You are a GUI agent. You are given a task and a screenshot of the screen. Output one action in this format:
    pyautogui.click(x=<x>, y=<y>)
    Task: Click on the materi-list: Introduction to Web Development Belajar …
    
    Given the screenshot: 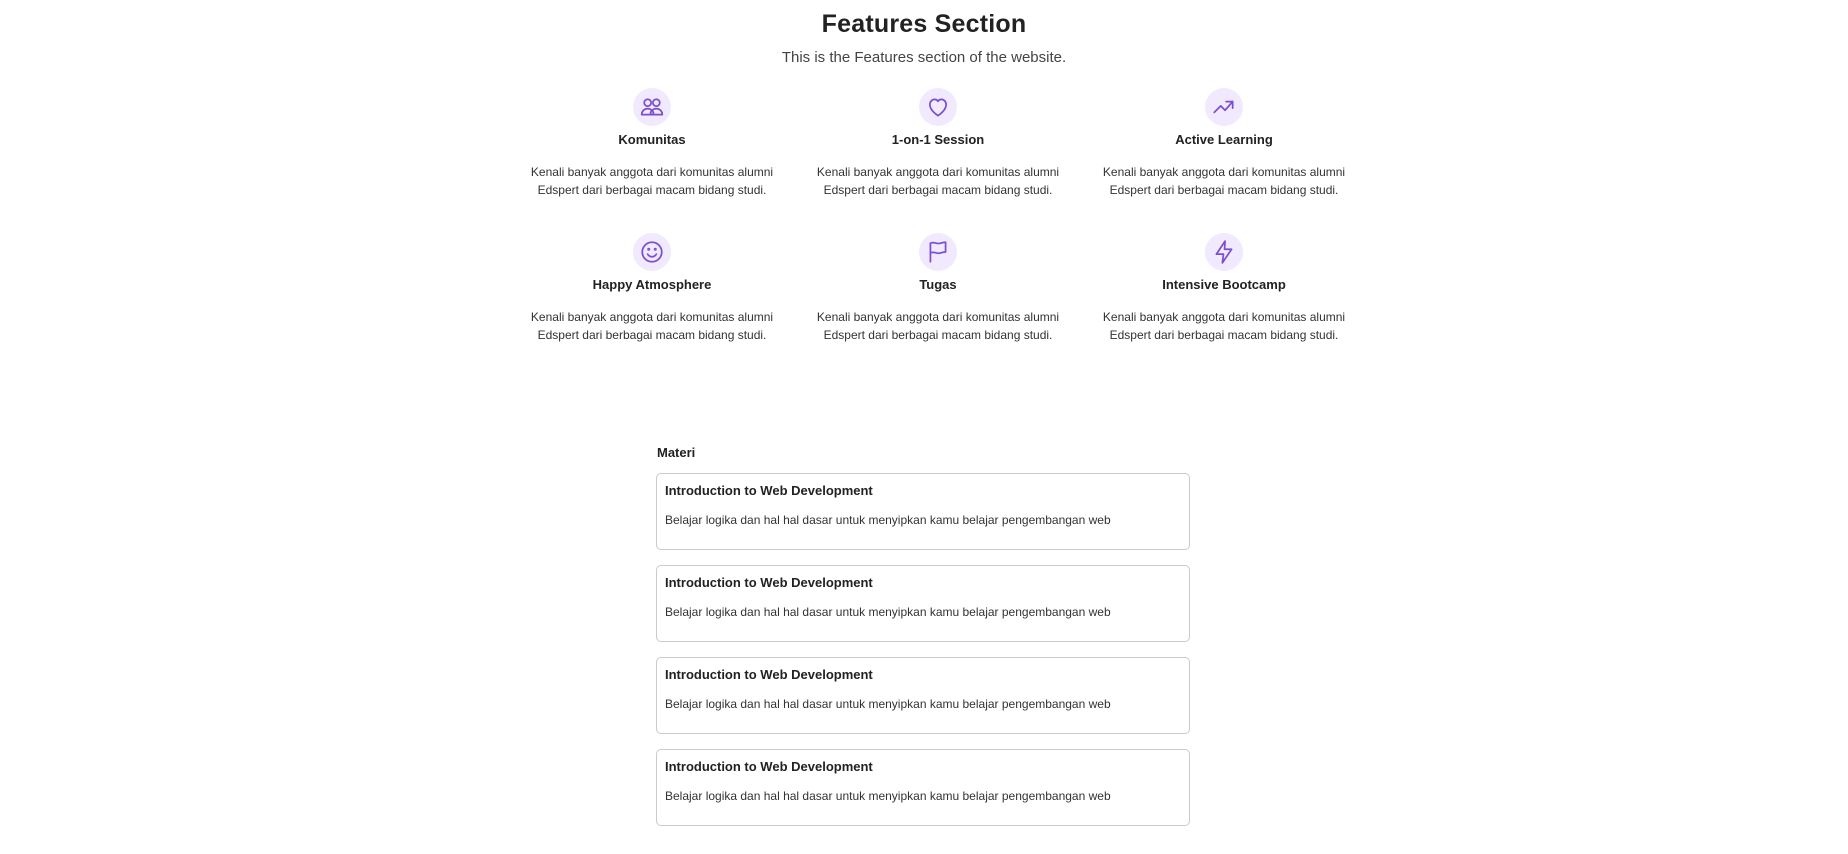 What is the action you would take?
    pyautogui.click(x=923, y=657)
    